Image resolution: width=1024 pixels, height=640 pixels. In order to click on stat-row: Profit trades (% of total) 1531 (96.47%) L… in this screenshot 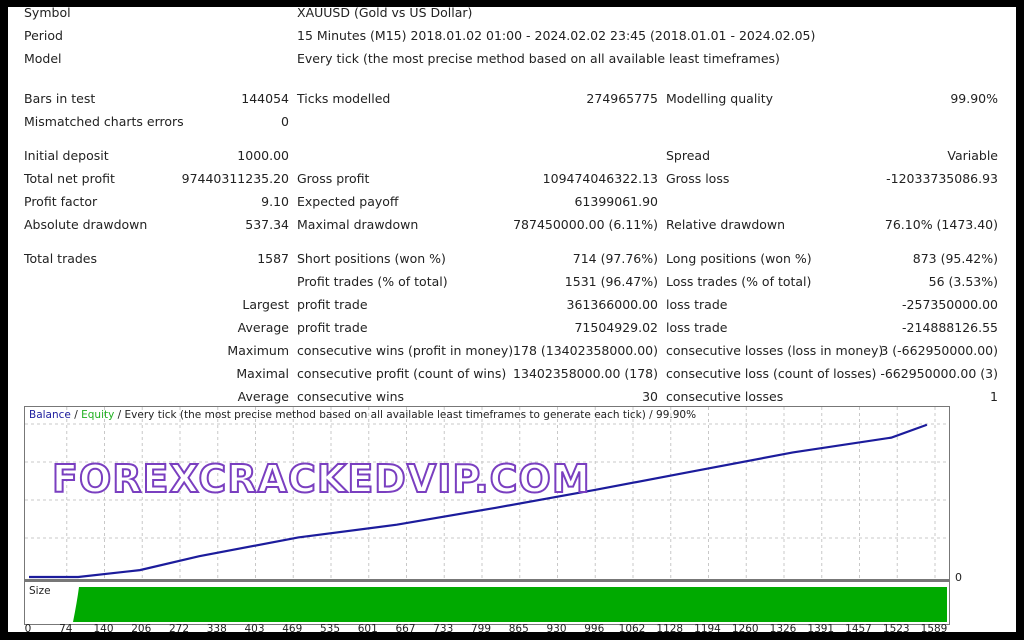, I will do `click(512, 282)`.